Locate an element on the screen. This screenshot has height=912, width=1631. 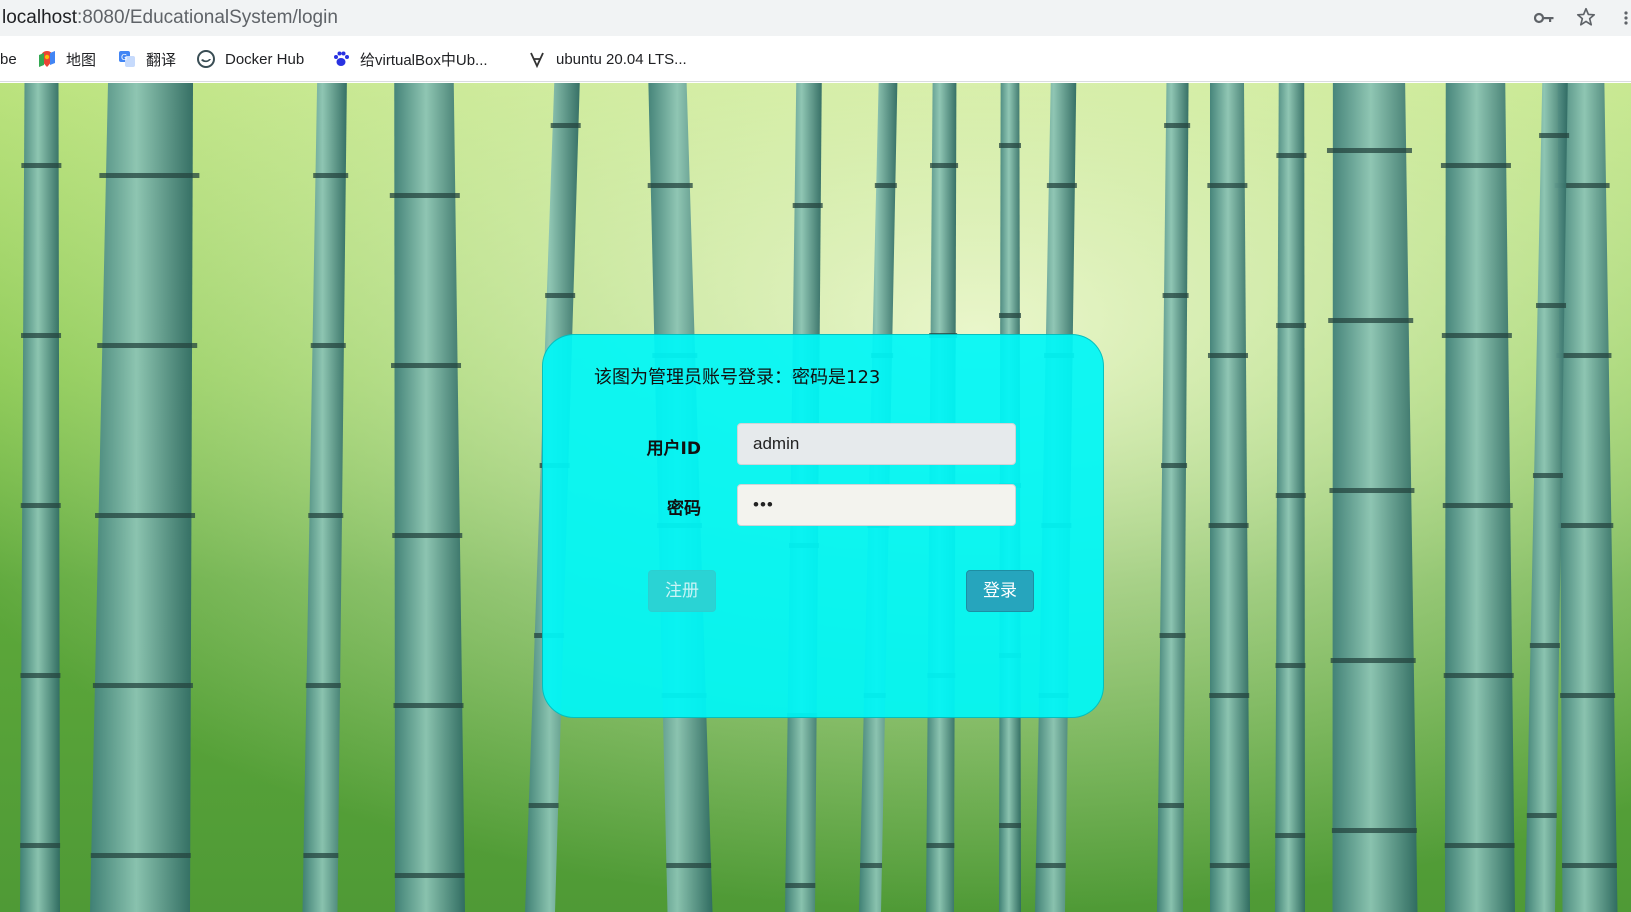
bookmark-docker-hub: Docker Hub is located at coordinates (250, 59).